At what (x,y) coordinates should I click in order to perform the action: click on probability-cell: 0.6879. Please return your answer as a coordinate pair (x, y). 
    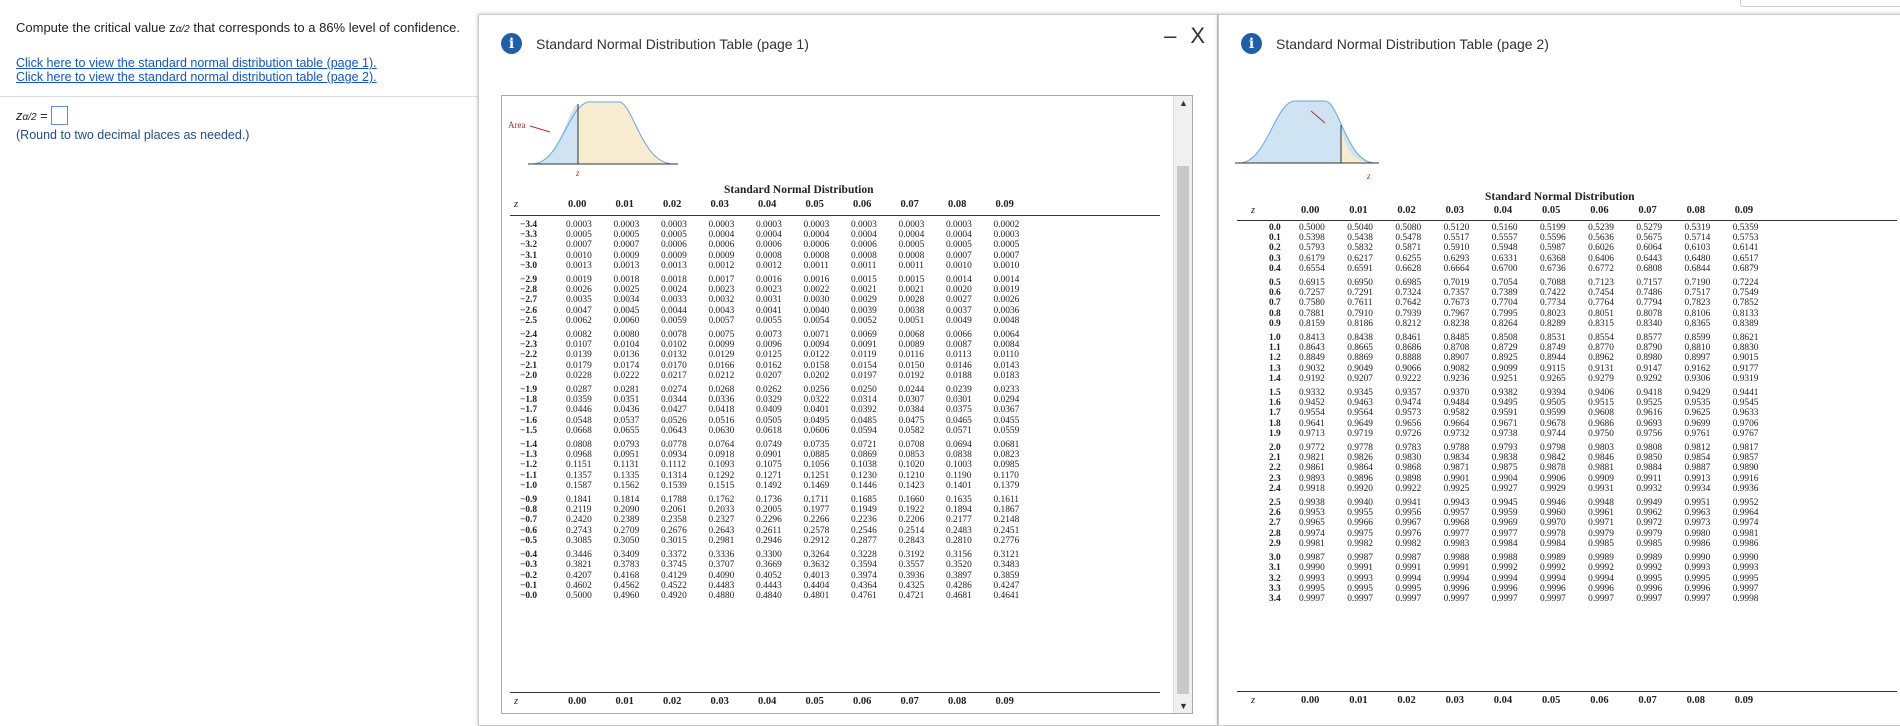
    Looking at the image, I should click on (1745, 268).